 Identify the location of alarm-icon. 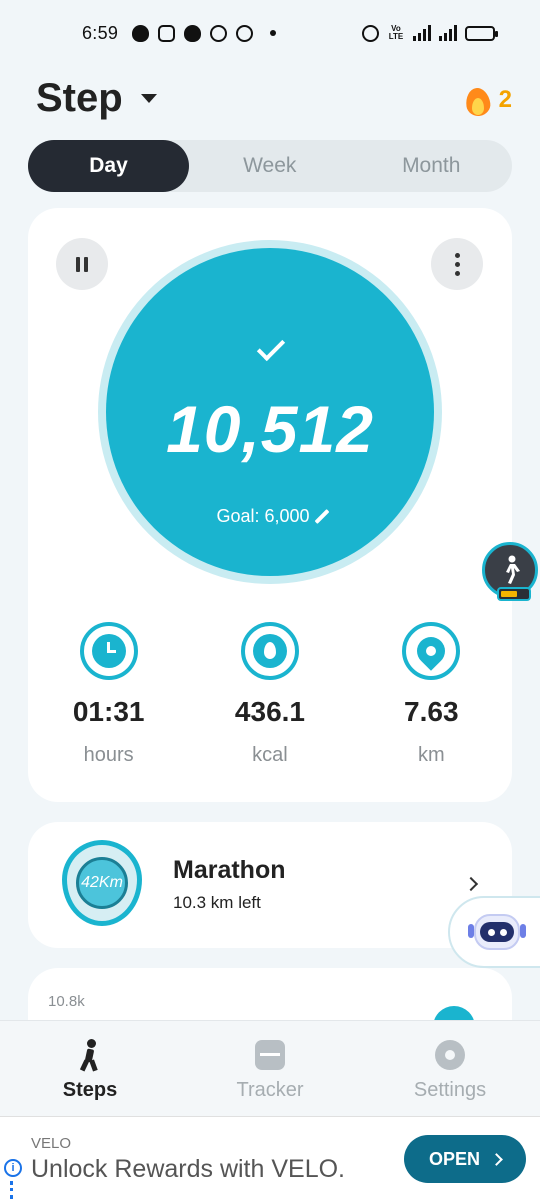
(370, 33).